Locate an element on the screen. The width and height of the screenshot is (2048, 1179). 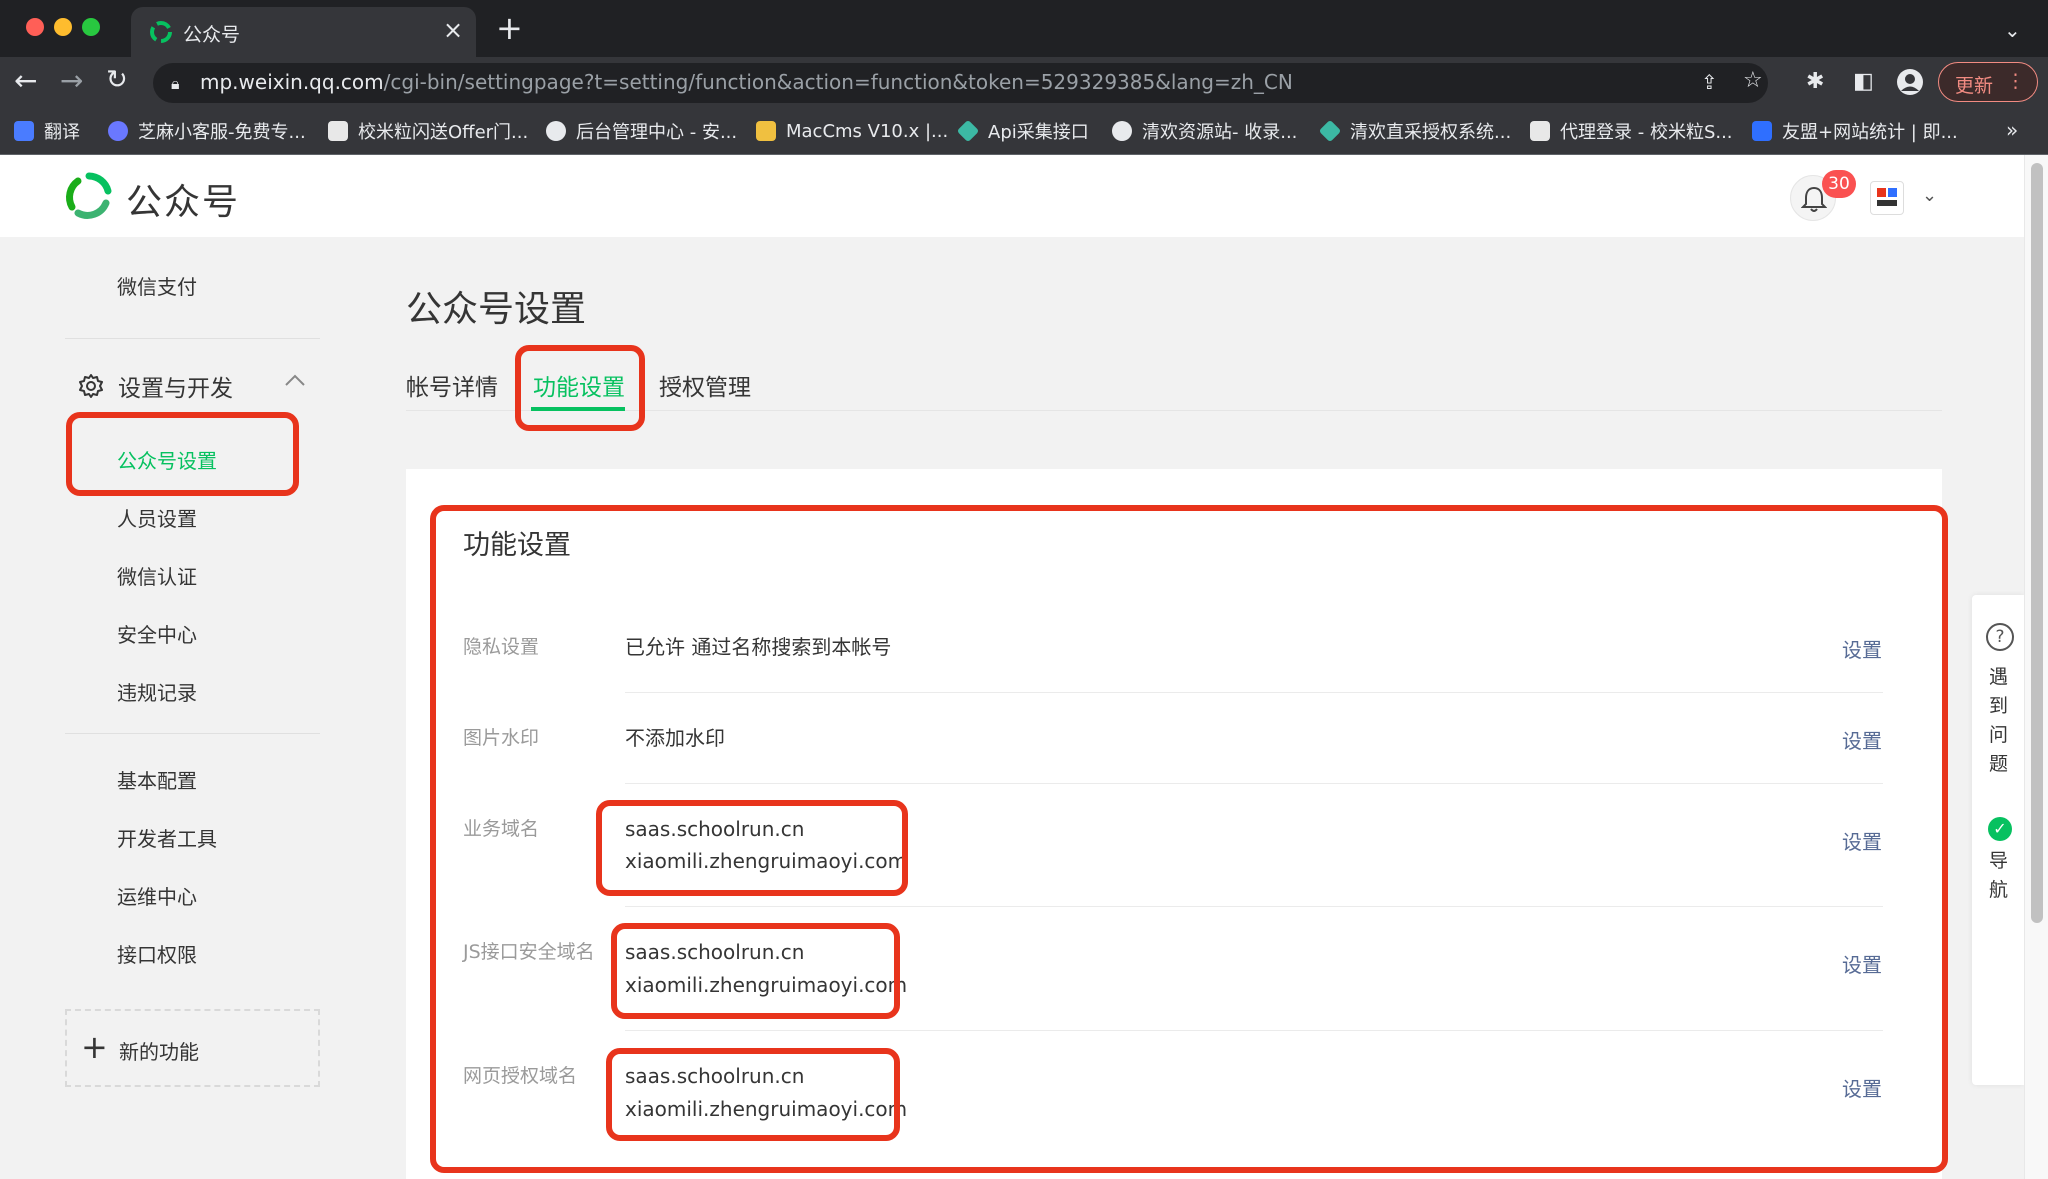
sidebar-item-security-center: 安全中心 is located at coordinates (157, 633).